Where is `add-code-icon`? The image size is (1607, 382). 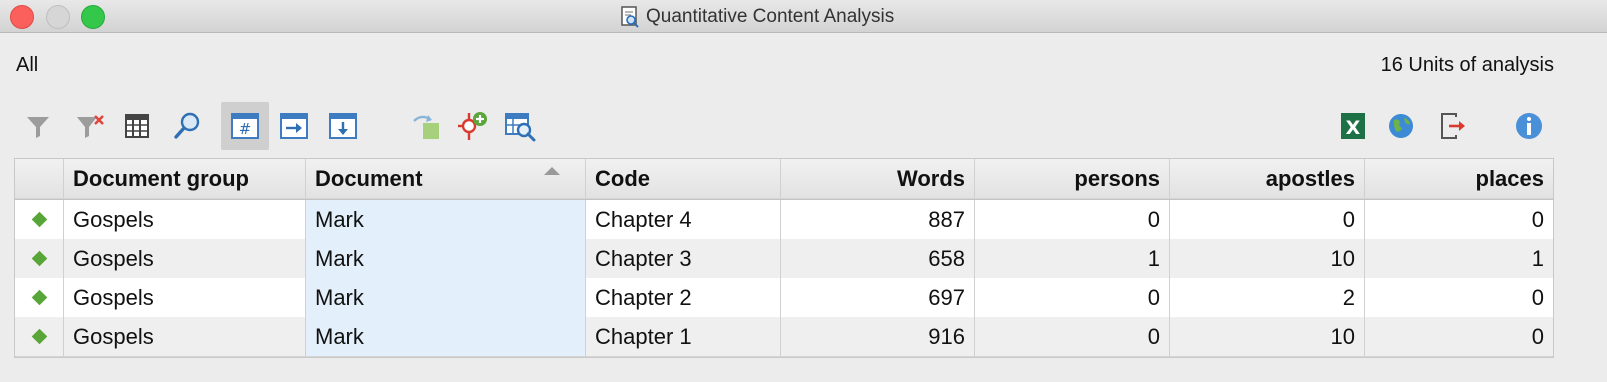 add-code-icon is located at coordinates (472, 126).